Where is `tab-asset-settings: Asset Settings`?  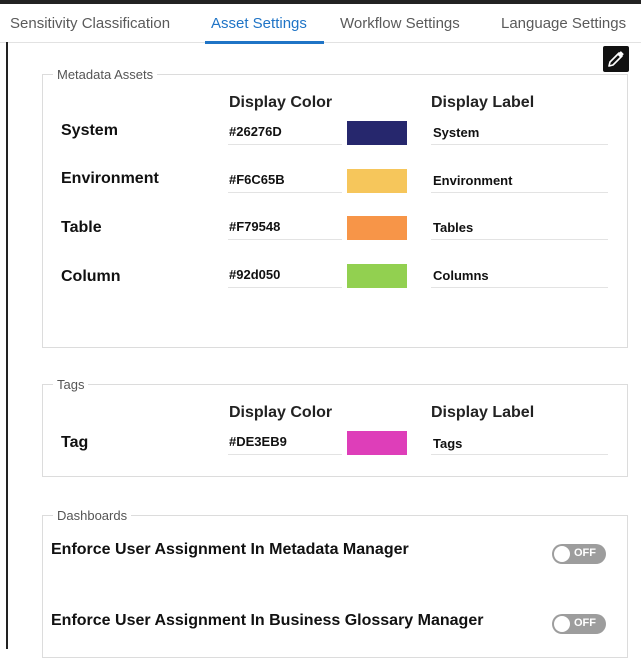 tab-asset-settings: Asset Settings is located at coordinates (259, 23).